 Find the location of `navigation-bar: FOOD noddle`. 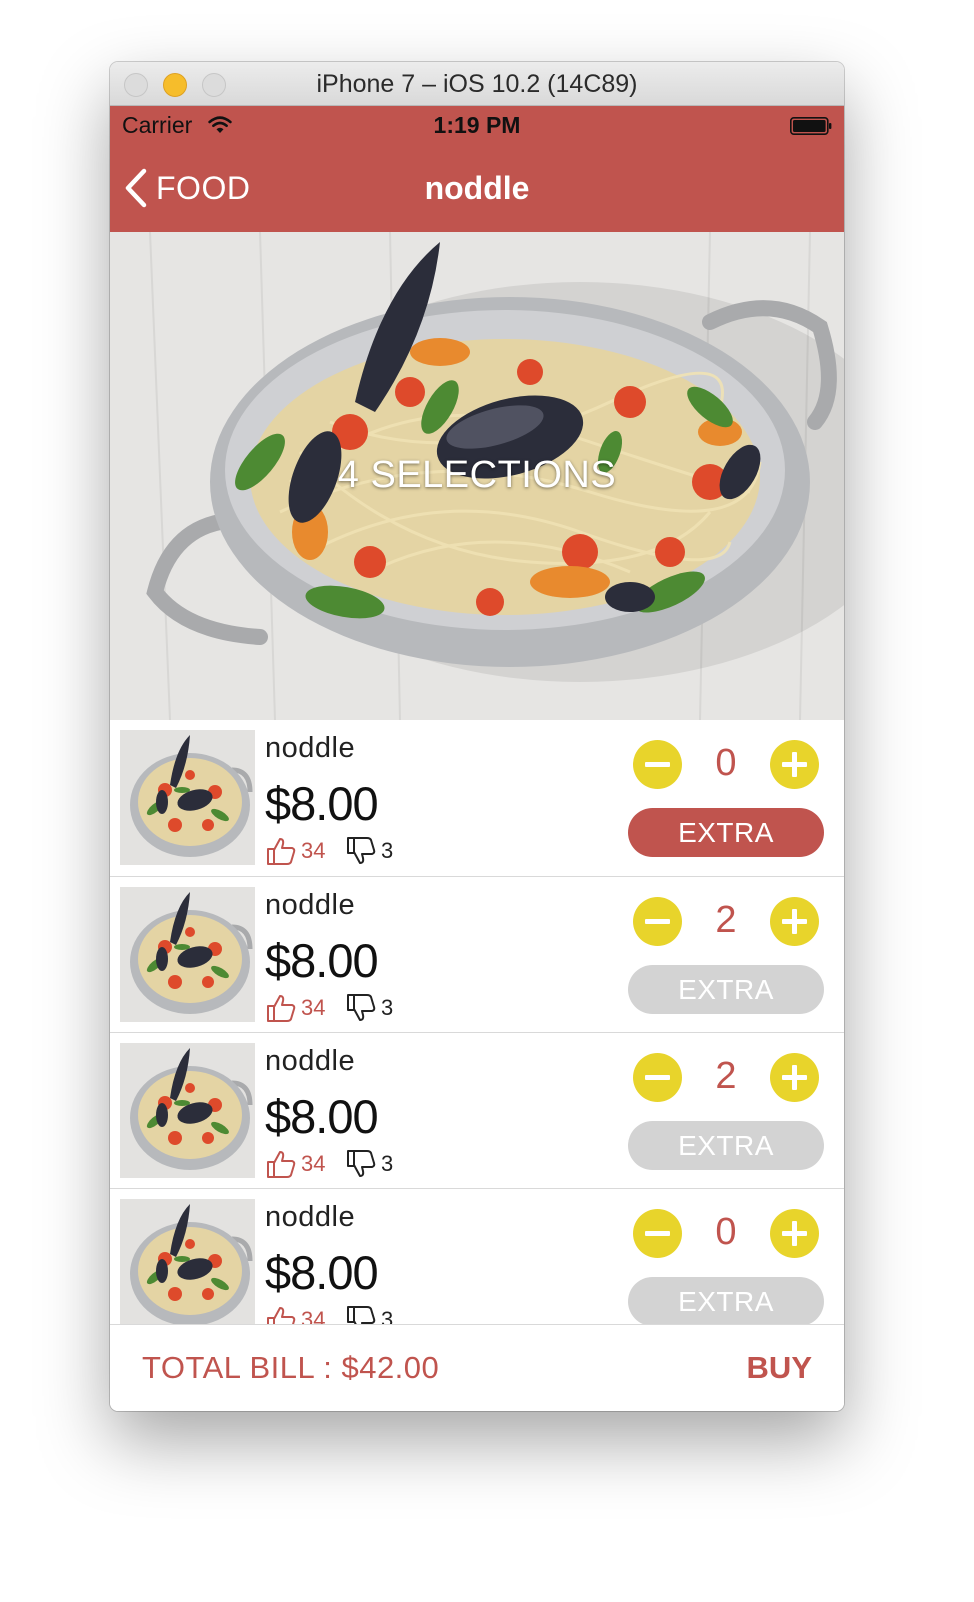

navigation-bar: FOOD noddle is located at coordinates (477, 189).